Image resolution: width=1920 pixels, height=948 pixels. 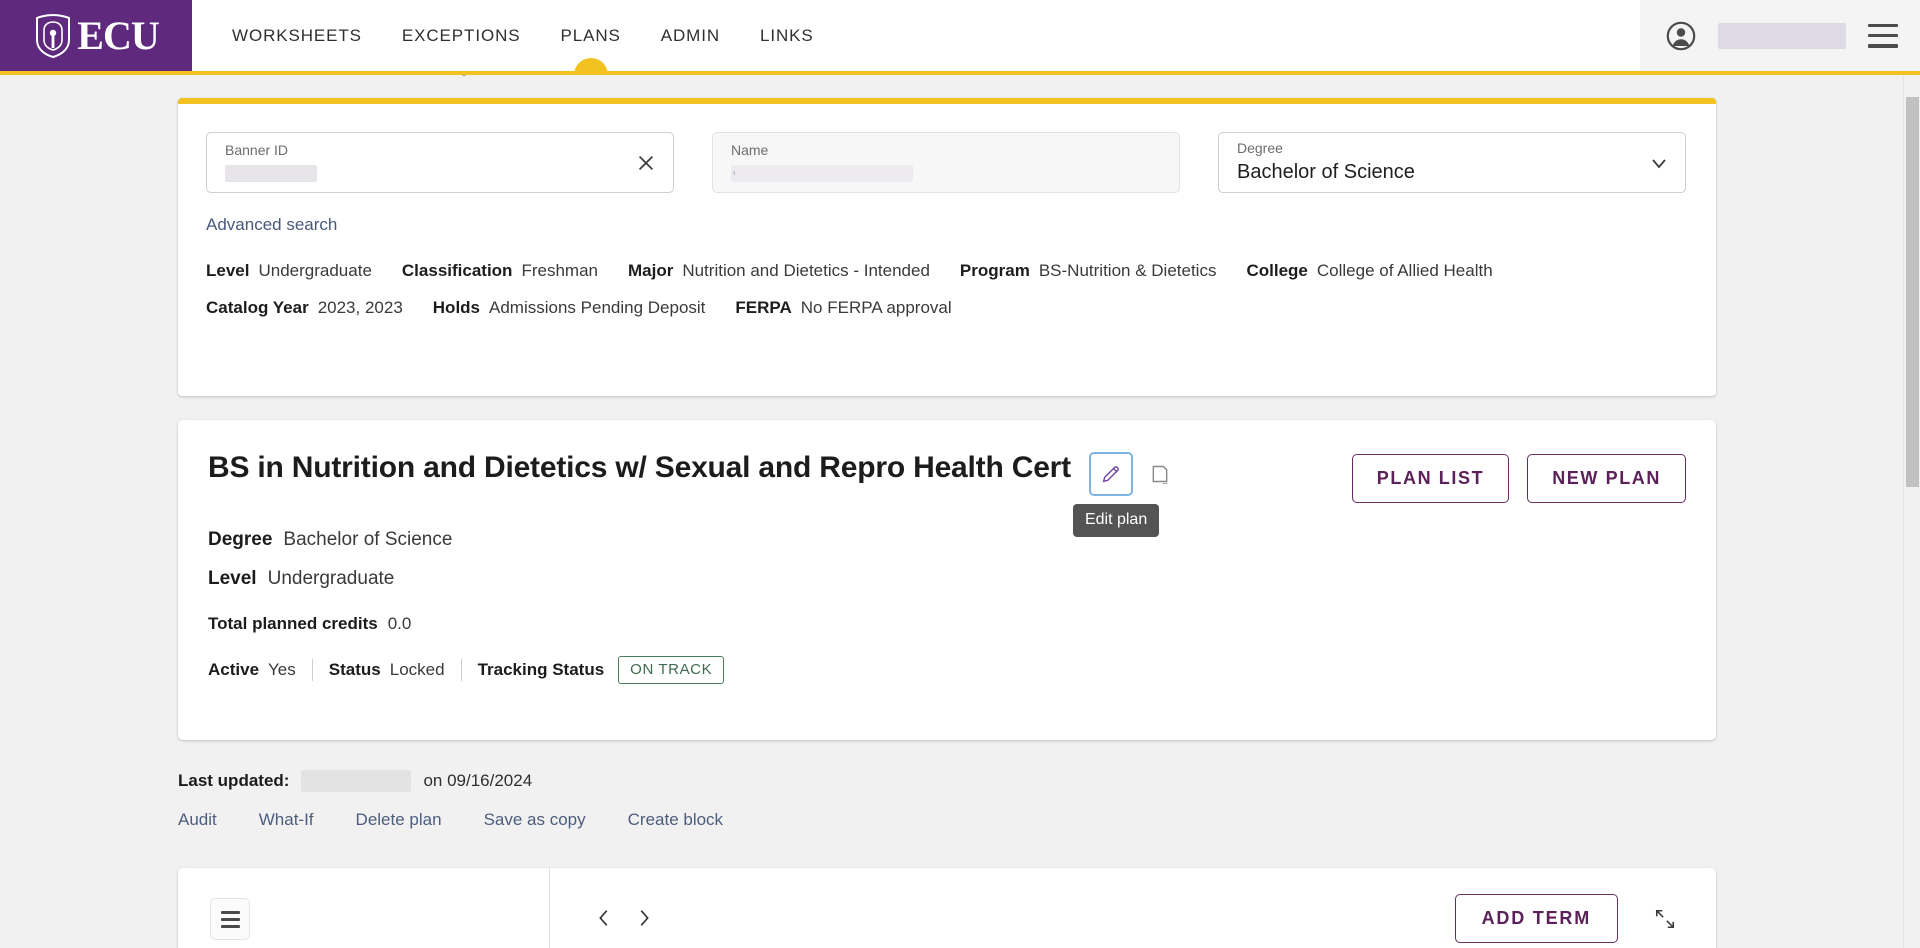 What do you see at coordinates (234, 780) in the screenshot?
I see `last-updated-label: Last updated:` at bounding box center [234, 780].